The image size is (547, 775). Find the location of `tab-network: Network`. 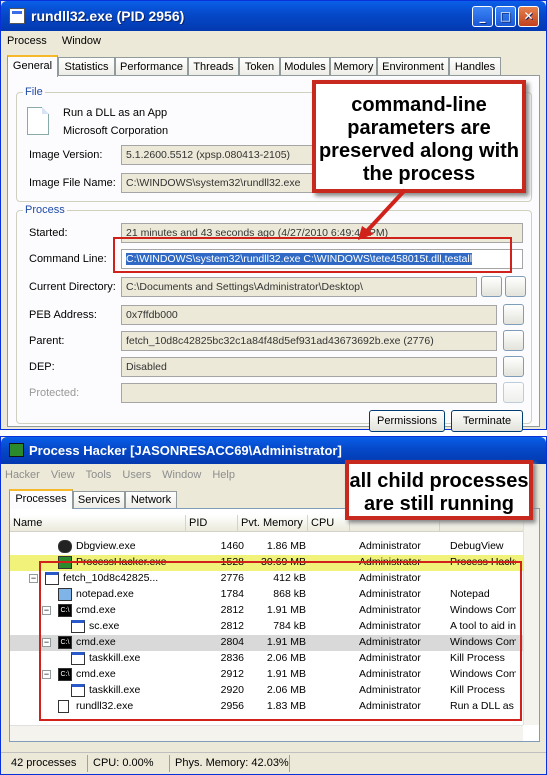

tab-network: Network is located at coordinates (151, 500).